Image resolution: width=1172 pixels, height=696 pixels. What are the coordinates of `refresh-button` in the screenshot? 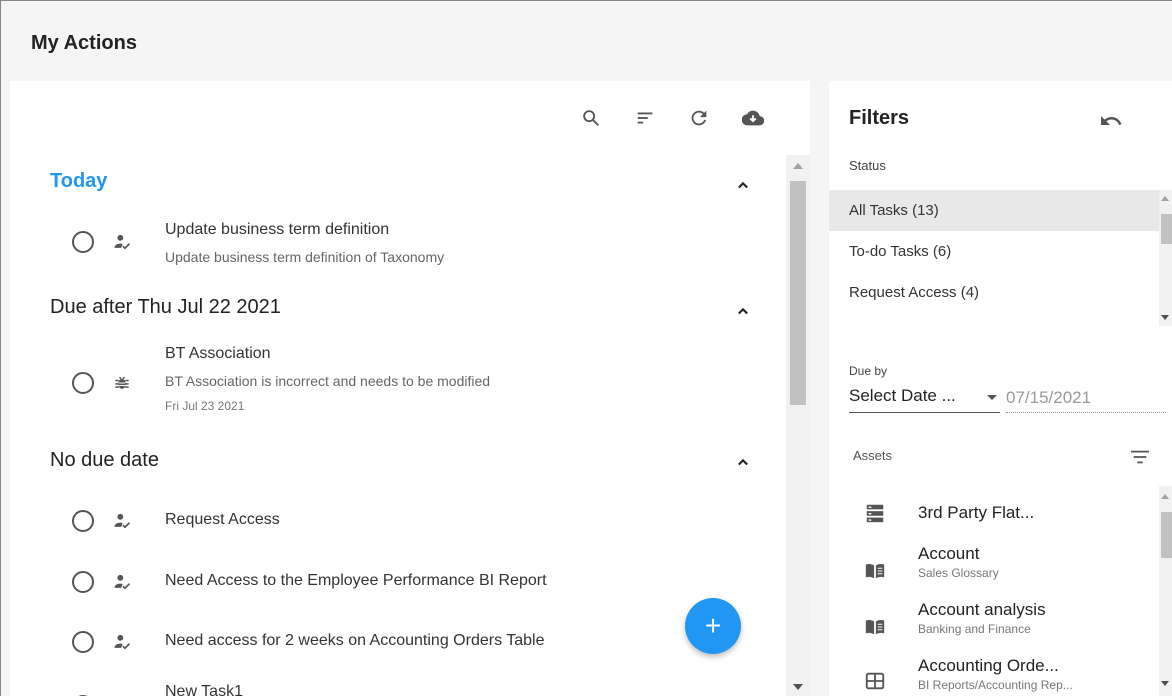 It's located at (699, 118).